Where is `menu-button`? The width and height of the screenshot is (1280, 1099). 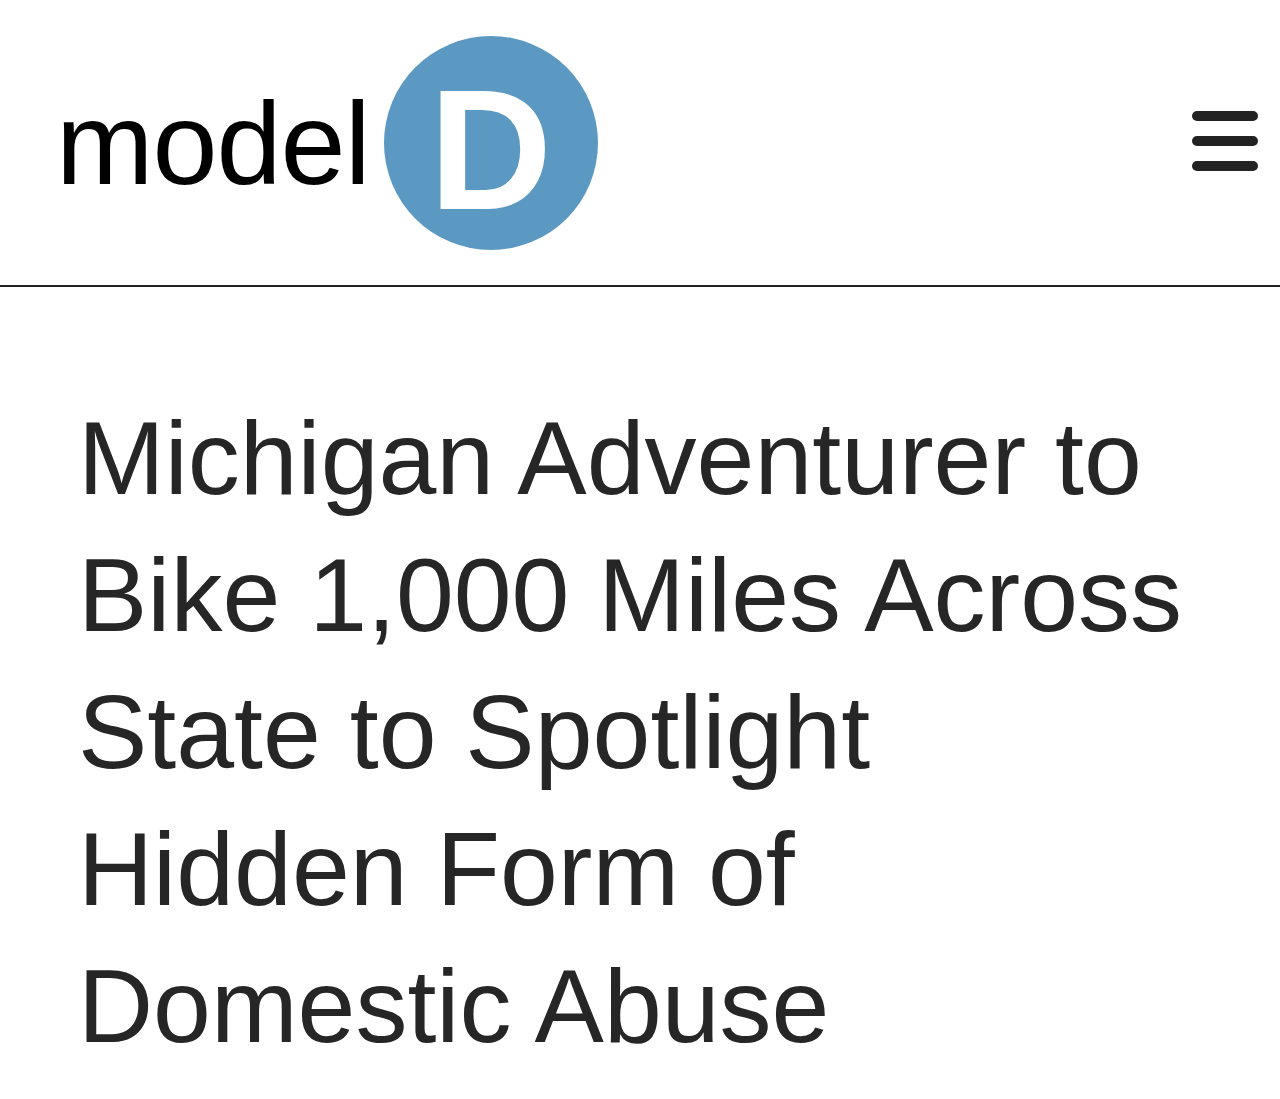
menu-button is located at coordinates (1225, 140).